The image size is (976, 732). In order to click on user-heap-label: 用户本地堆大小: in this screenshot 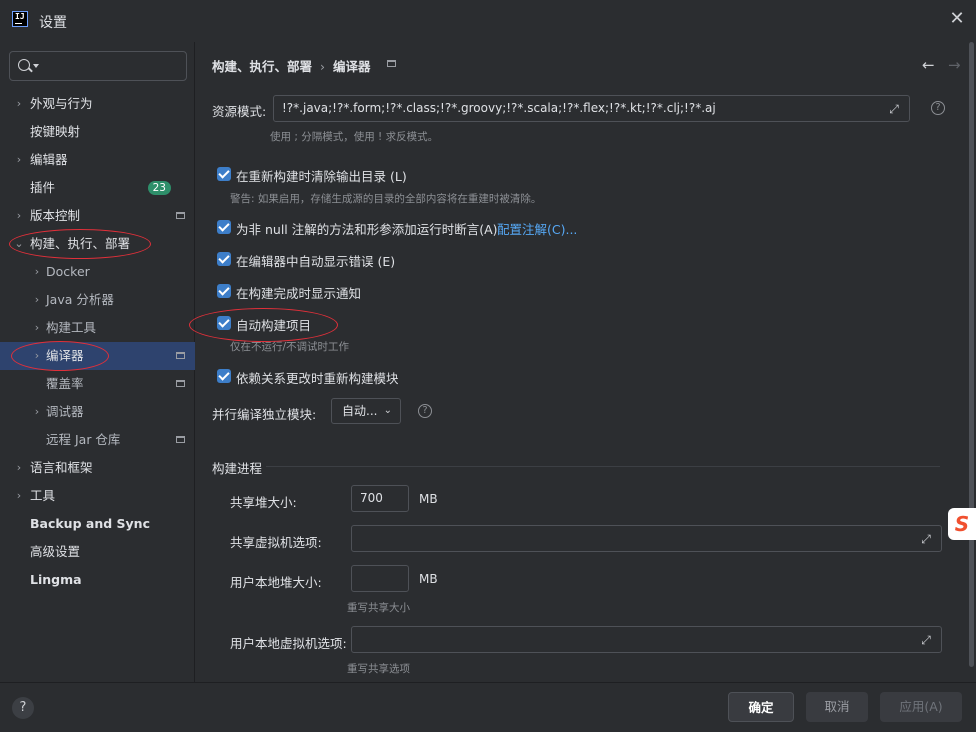, I will do `click(276, 582)`.